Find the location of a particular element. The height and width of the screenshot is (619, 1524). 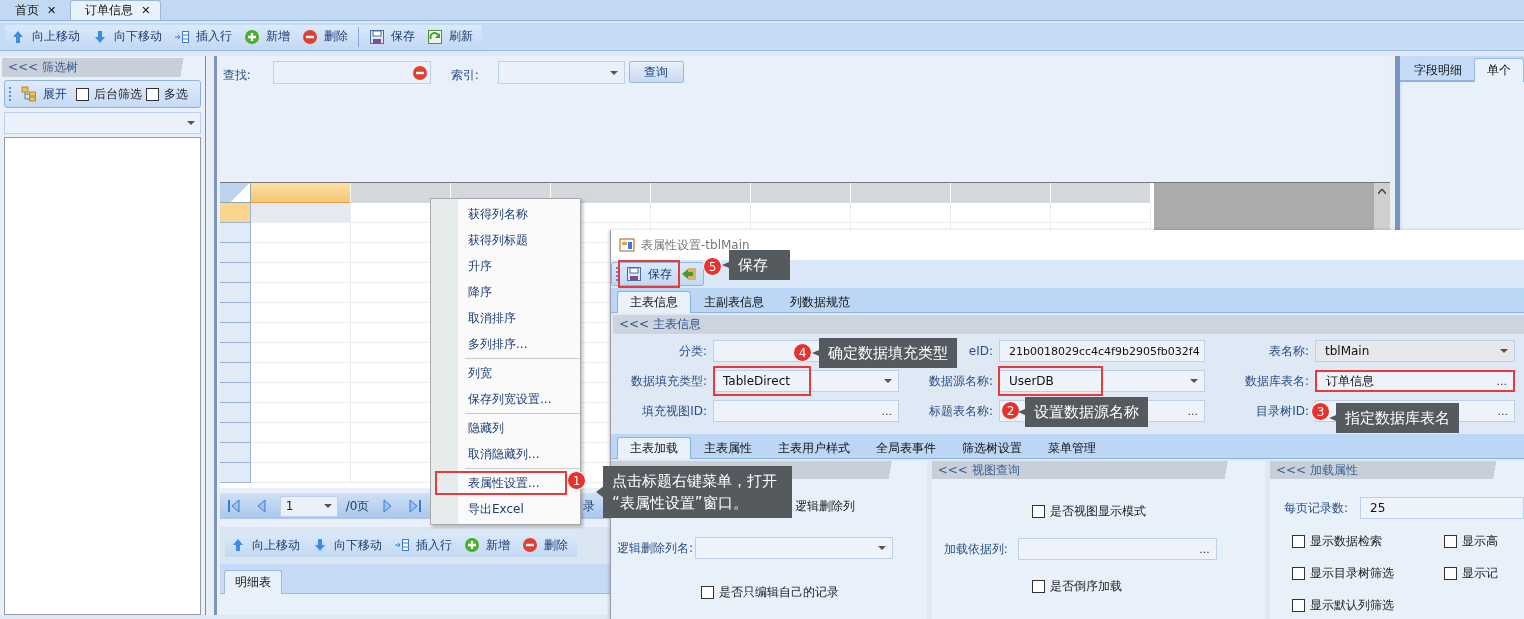

checkbox-label: 是否视图显示模式 is located at coordinates (1097, 511).